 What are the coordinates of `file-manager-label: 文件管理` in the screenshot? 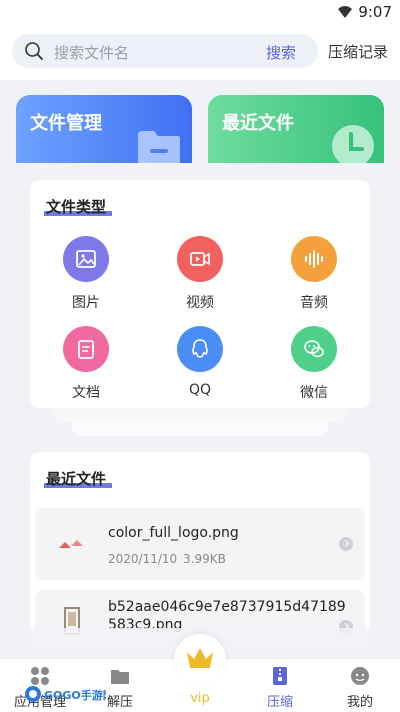 It's located at (66, 123).